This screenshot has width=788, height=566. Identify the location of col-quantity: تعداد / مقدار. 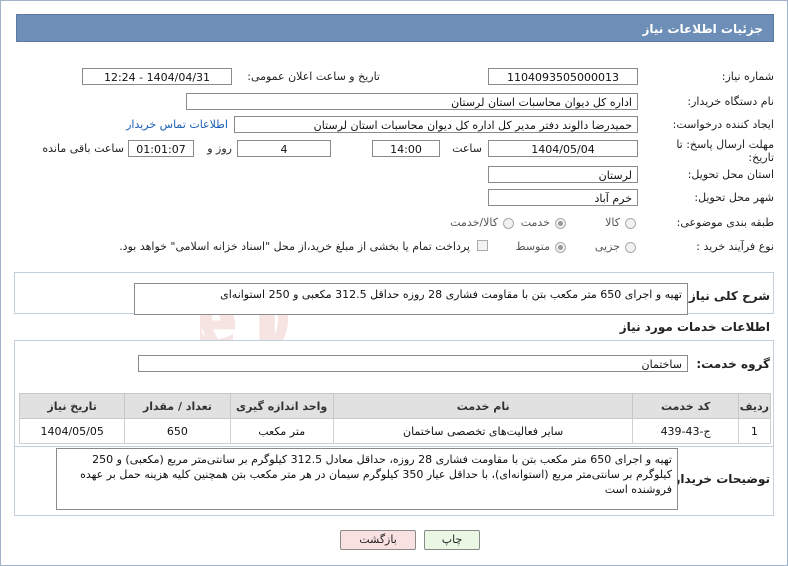
(177, 406).